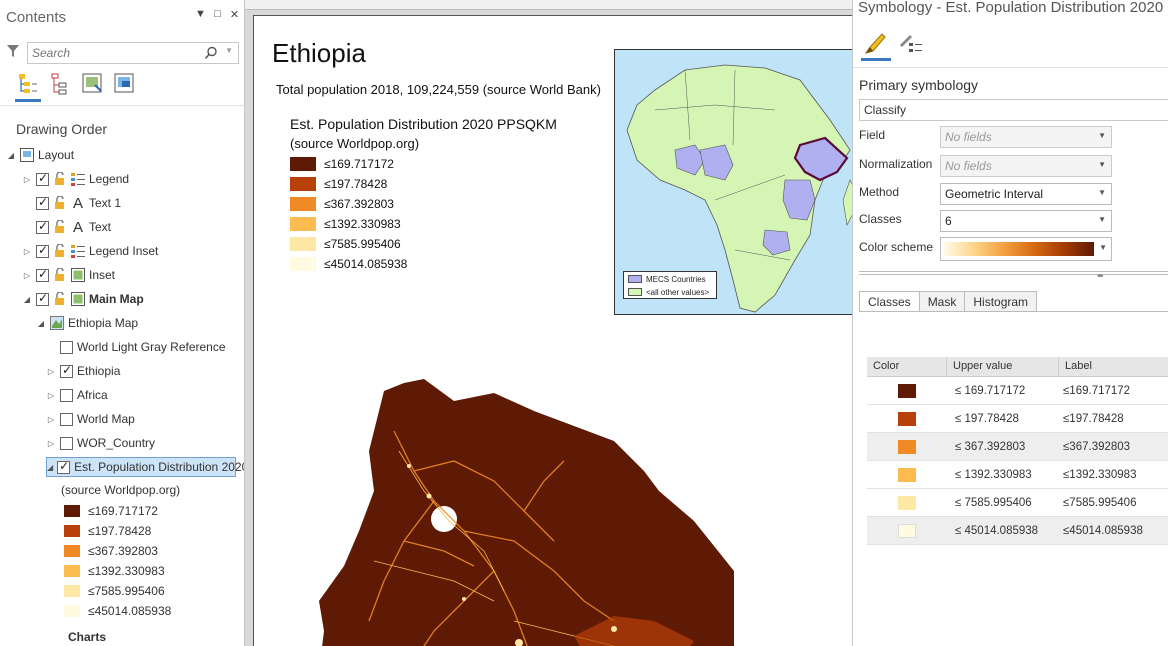 This screenshot has height=646, width=1168. What do you see at coordinates (200, 14) in the screenshot?
I see `pane-menu-icon: ▼` at bounding box center [200, 14].